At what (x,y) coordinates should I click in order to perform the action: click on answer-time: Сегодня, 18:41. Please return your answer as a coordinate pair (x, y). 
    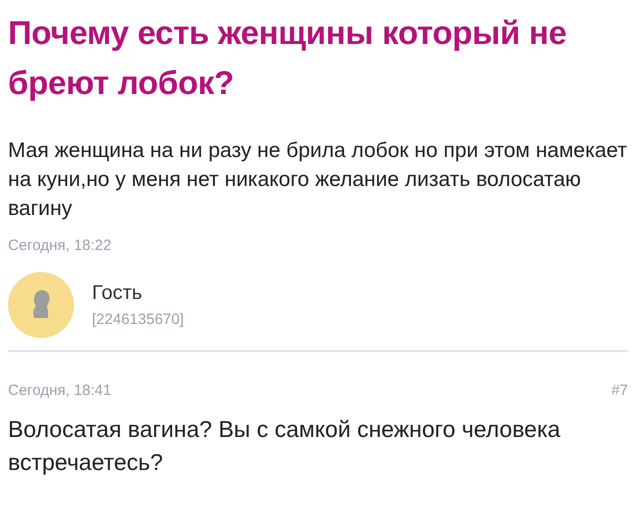
    Looking at the image, I should click on (60, 390).